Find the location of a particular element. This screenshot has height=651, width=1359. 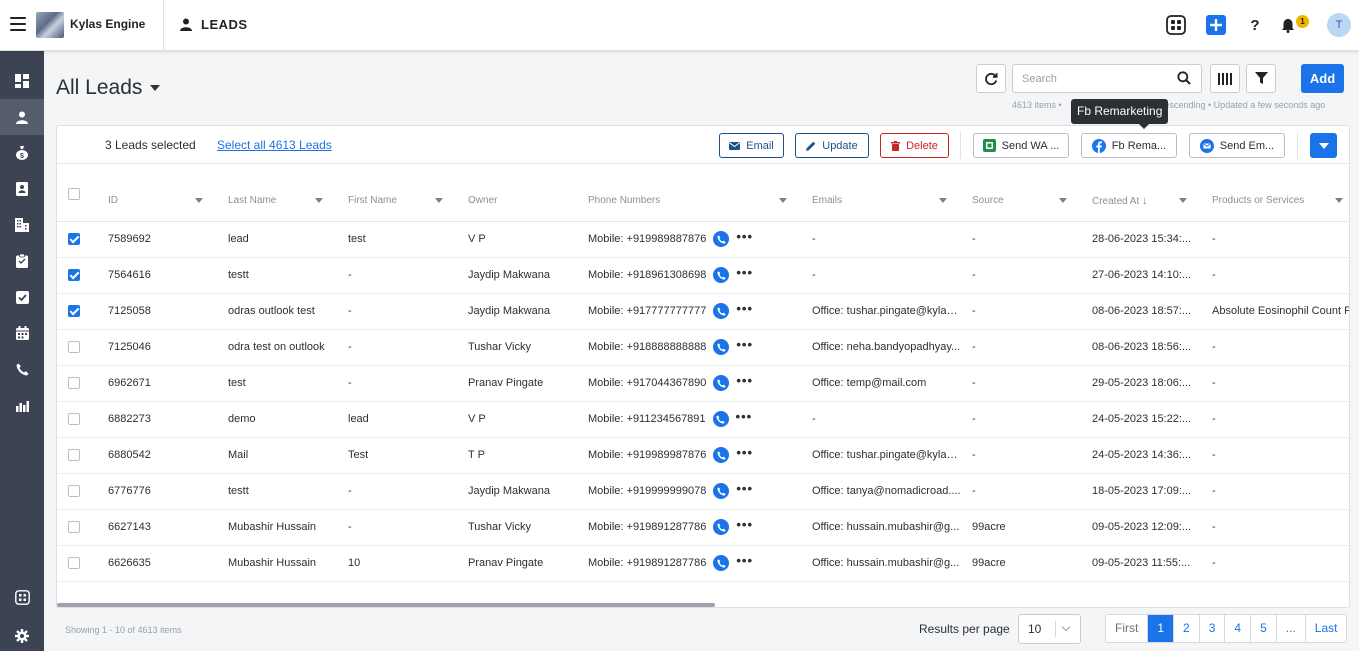

view-selector: All Leads is located at coordinates (108, 88).